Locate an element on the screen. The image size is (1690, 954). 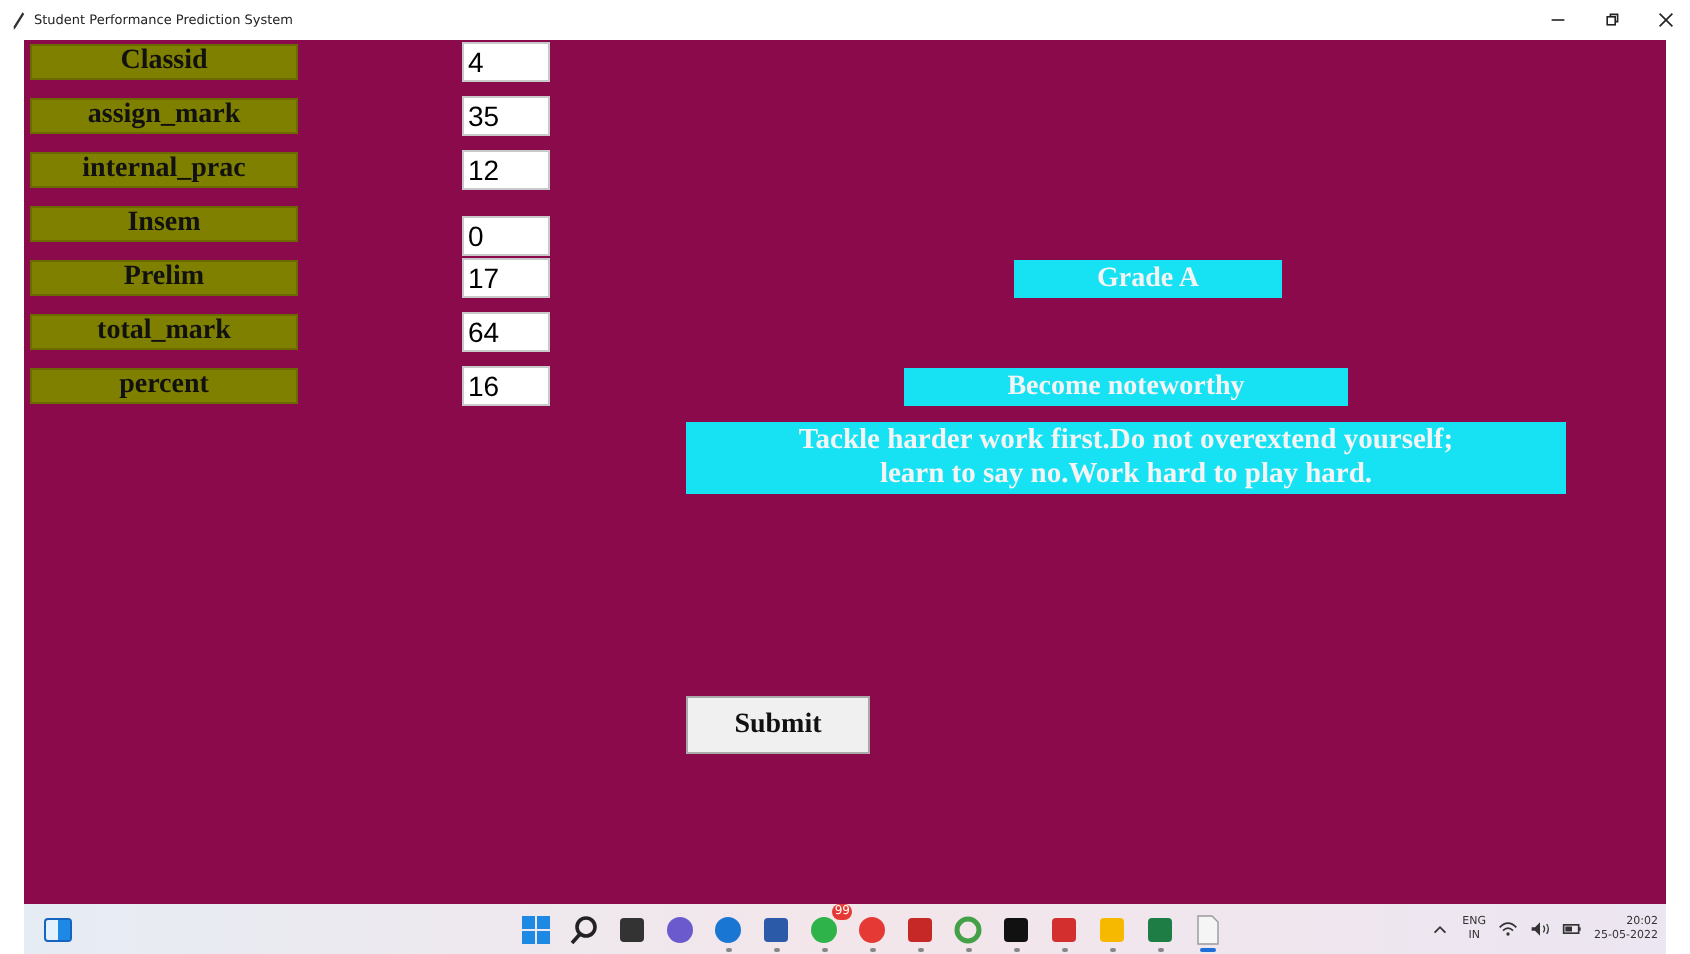
field-label: total_mark is located at coordinates (164, 332).